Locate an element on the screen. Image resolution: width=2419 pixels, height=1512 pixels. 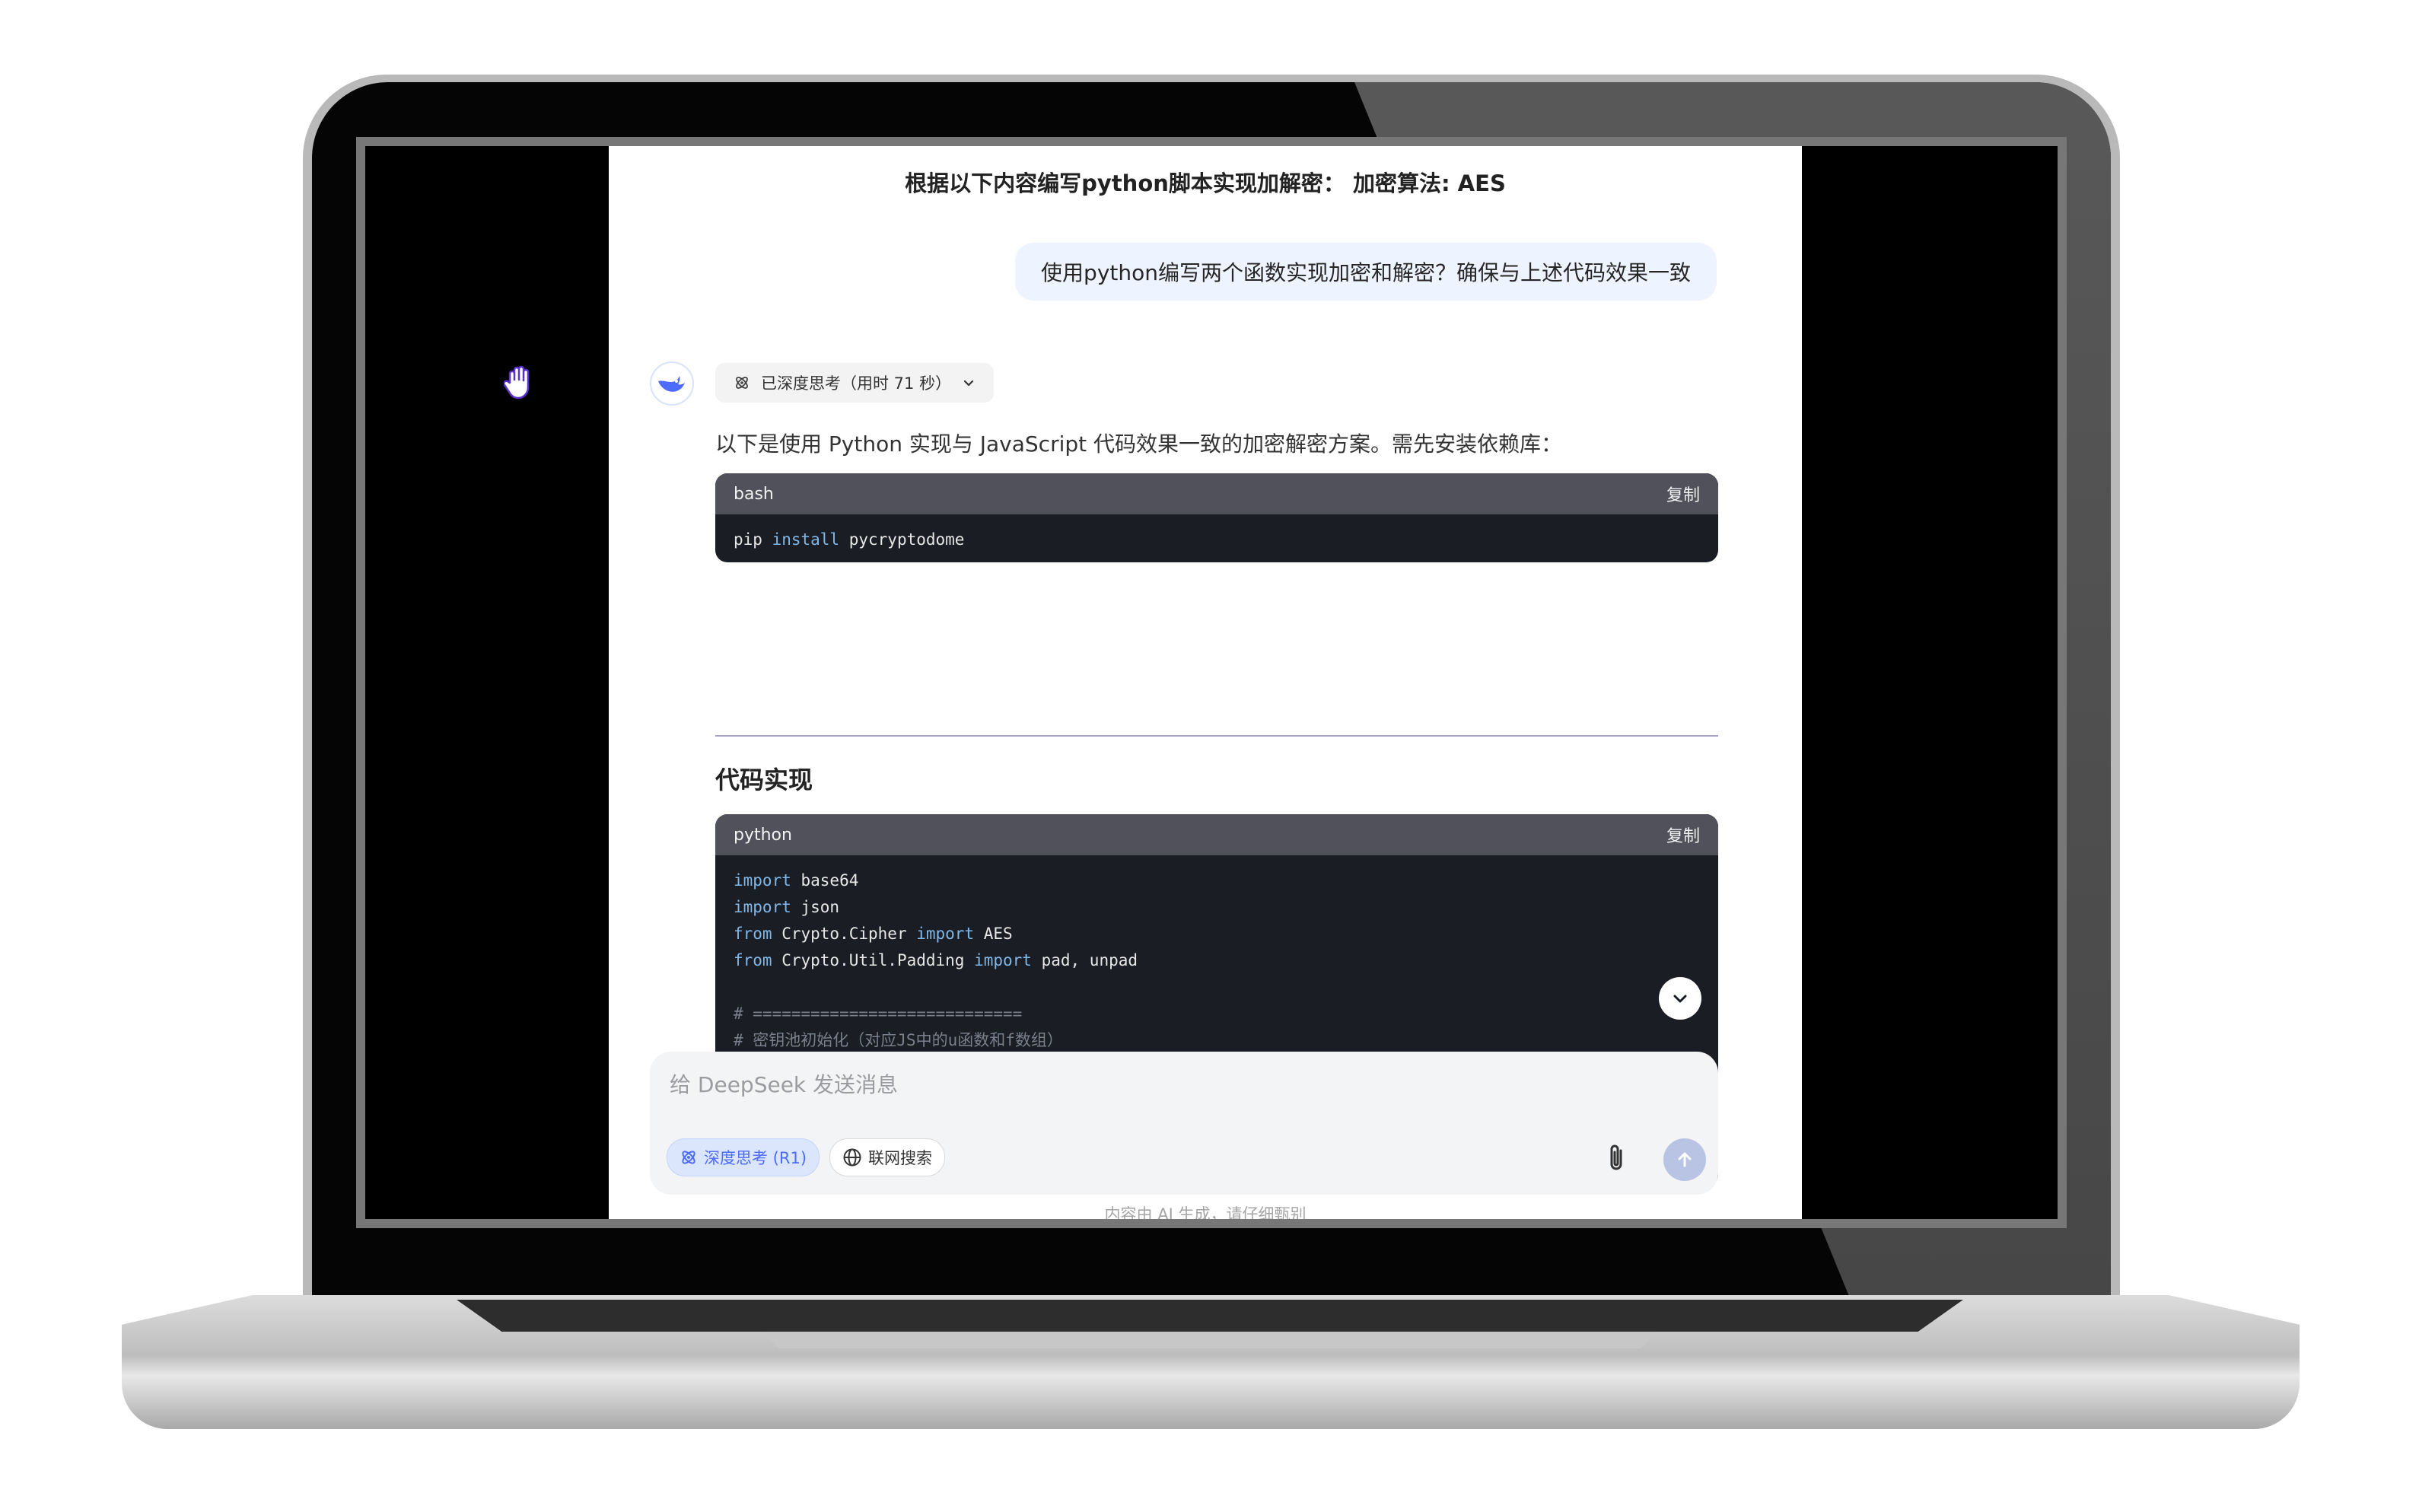
deep-think-toggle: 深度思考 (R1) is located at coordinates (743, 1157).